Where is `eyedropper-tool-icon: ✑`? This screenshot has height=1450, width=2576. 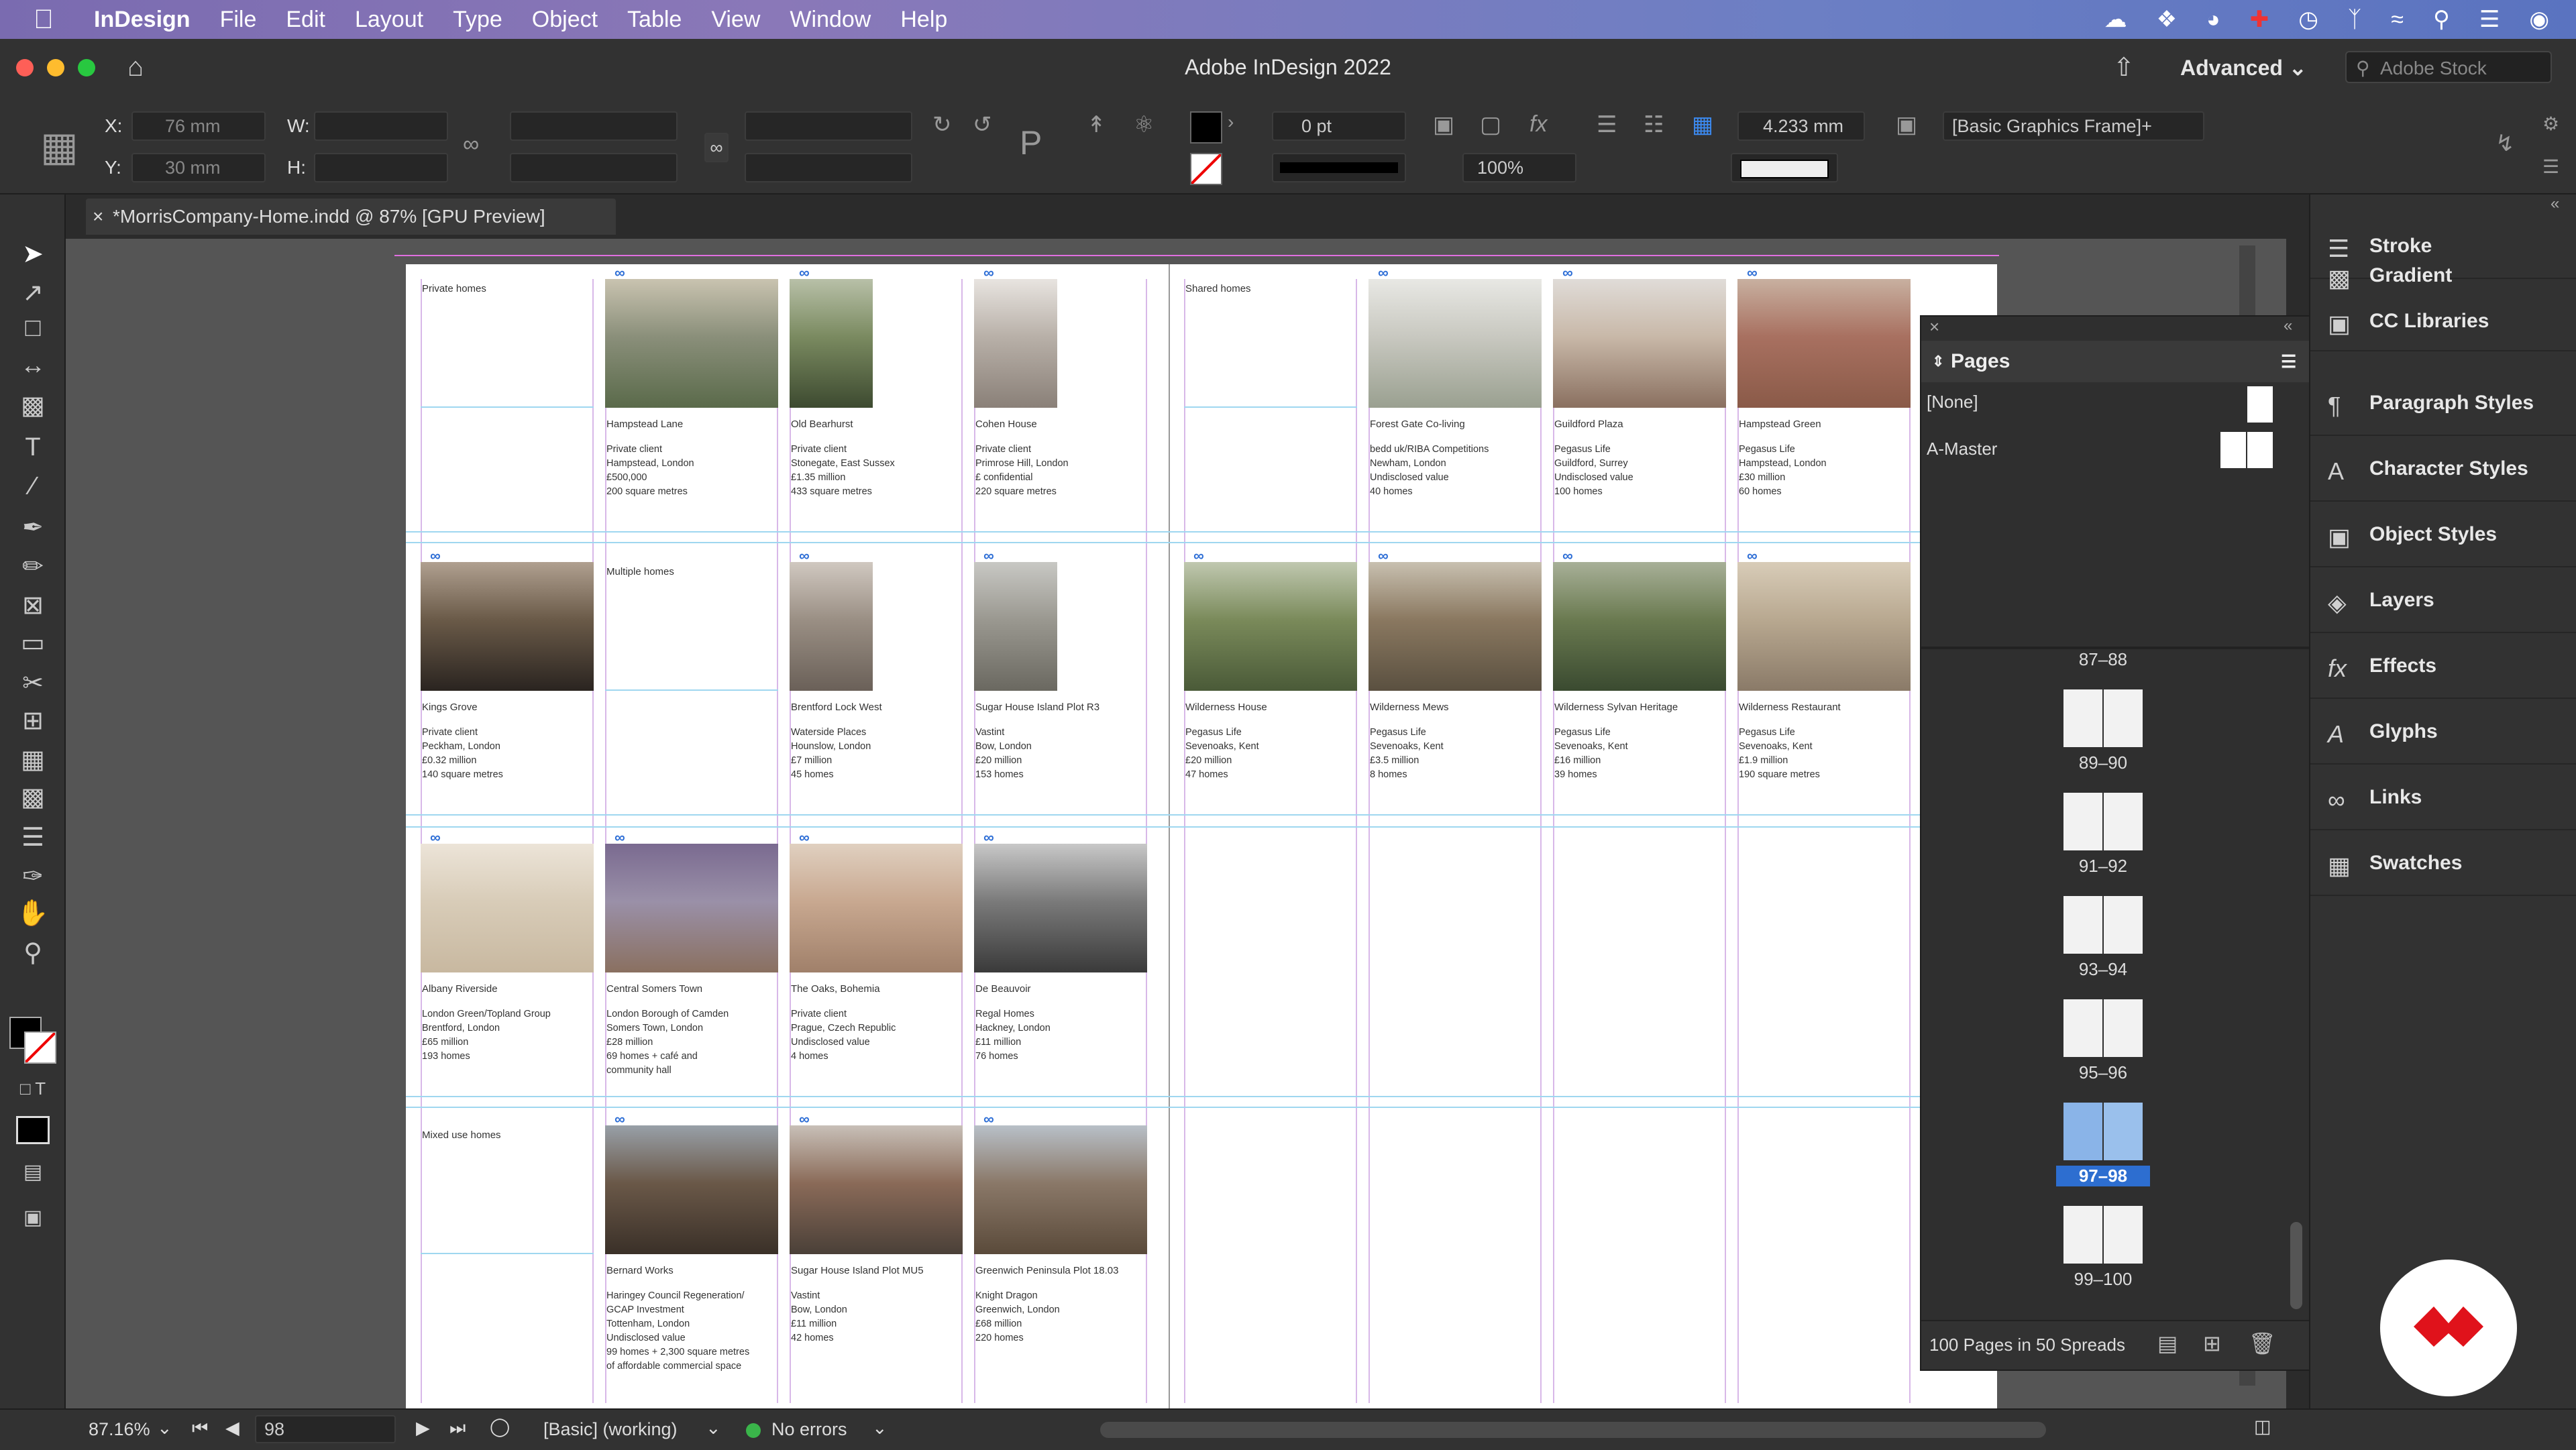 eyedropper-tool-icon: ✑ is located at coordinates (33, 876).